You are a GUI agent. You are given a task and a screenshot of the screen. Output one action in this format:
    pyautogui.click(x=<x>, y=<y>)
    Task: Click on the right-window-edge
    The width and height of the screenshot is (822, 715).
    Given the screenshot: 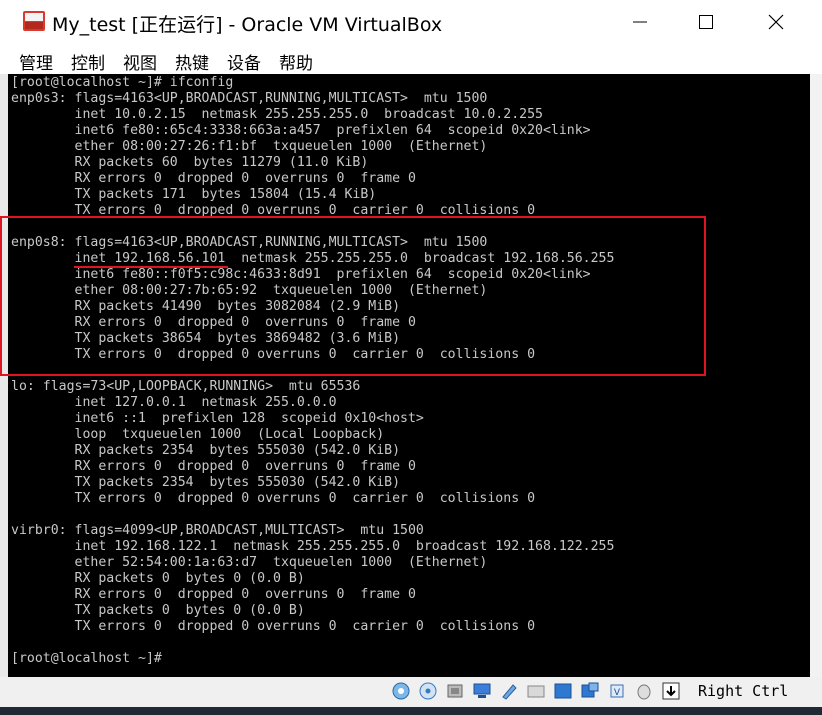 What is the action you would take?
    pyautogui.click(x=816, y=375)
    